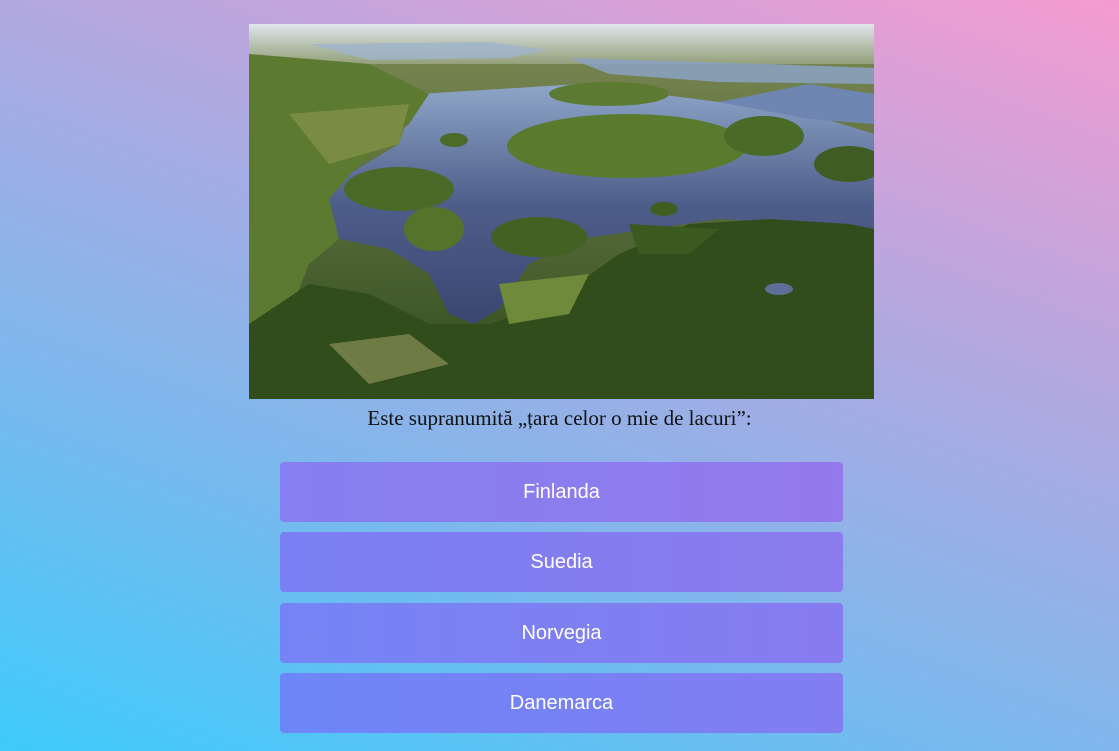  Describe the element at coordinates (561, 492) in the screenshot. I see `answer-button-finlanda: Finlanda` at that location.